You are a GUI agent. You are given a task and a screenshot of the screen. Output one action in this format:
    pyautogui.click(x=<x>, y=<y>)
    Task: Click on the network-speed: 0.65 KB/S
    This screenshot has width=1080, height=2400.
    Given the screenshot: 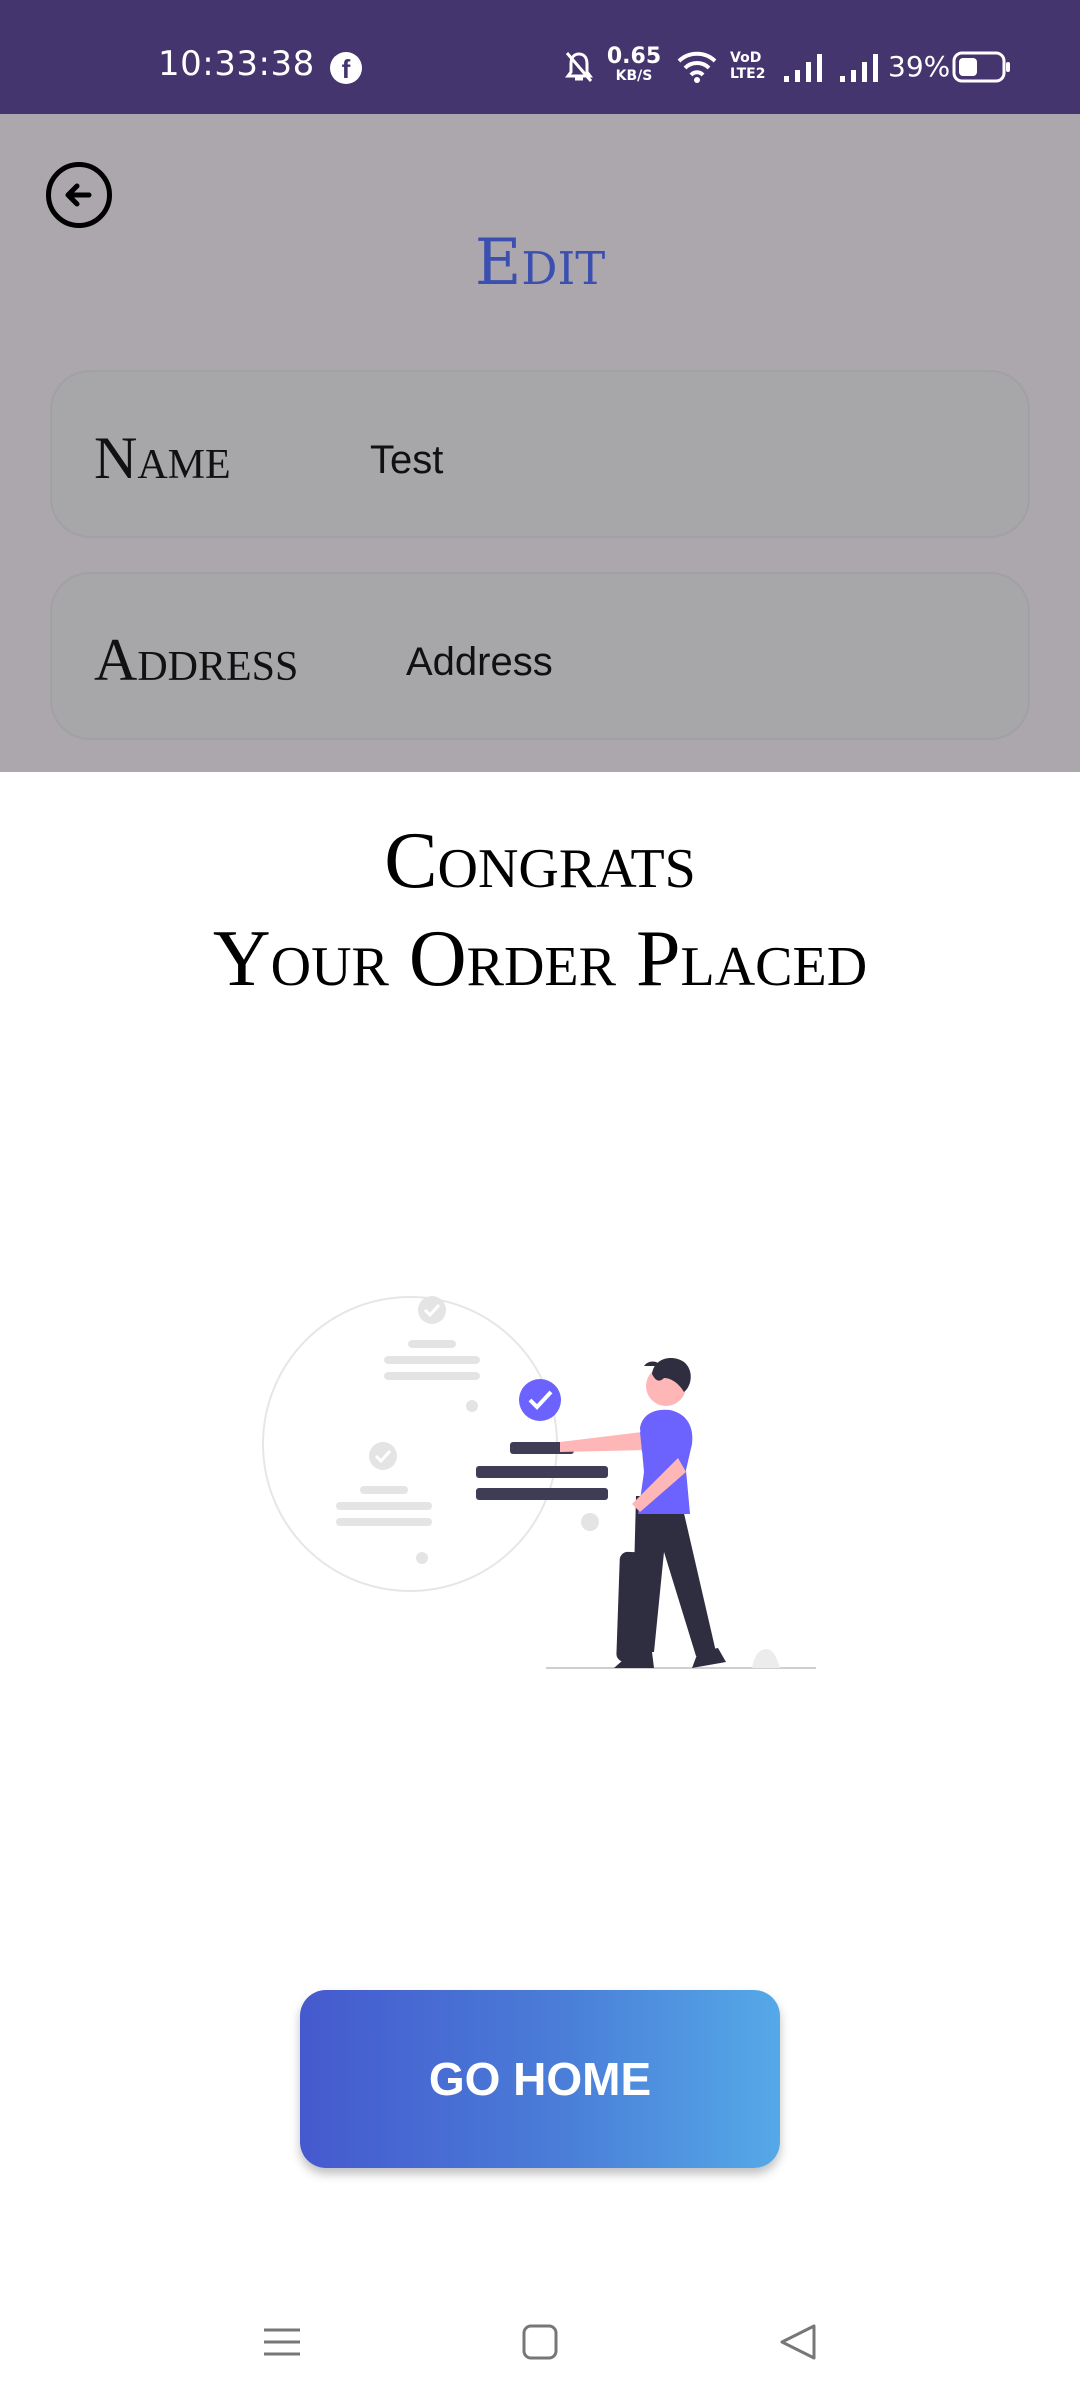 What is the action you would take?
    pyautogui.click(x=634, y=64)
    